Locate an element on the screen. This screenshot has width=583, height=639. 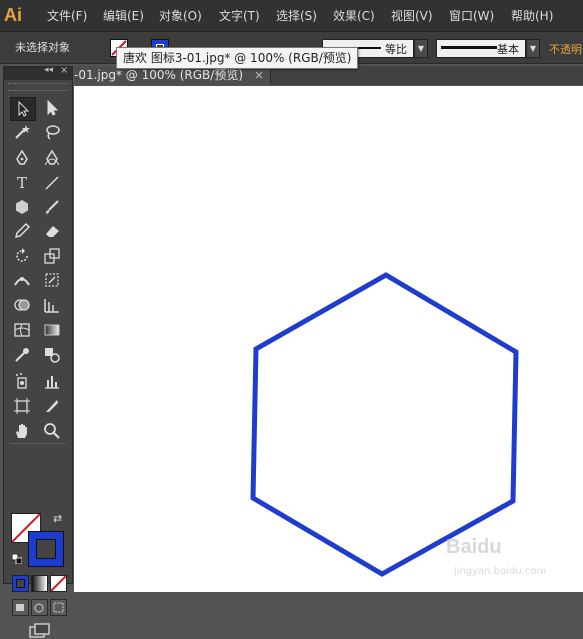
gradient-icon is located at coordinates (52, 330).